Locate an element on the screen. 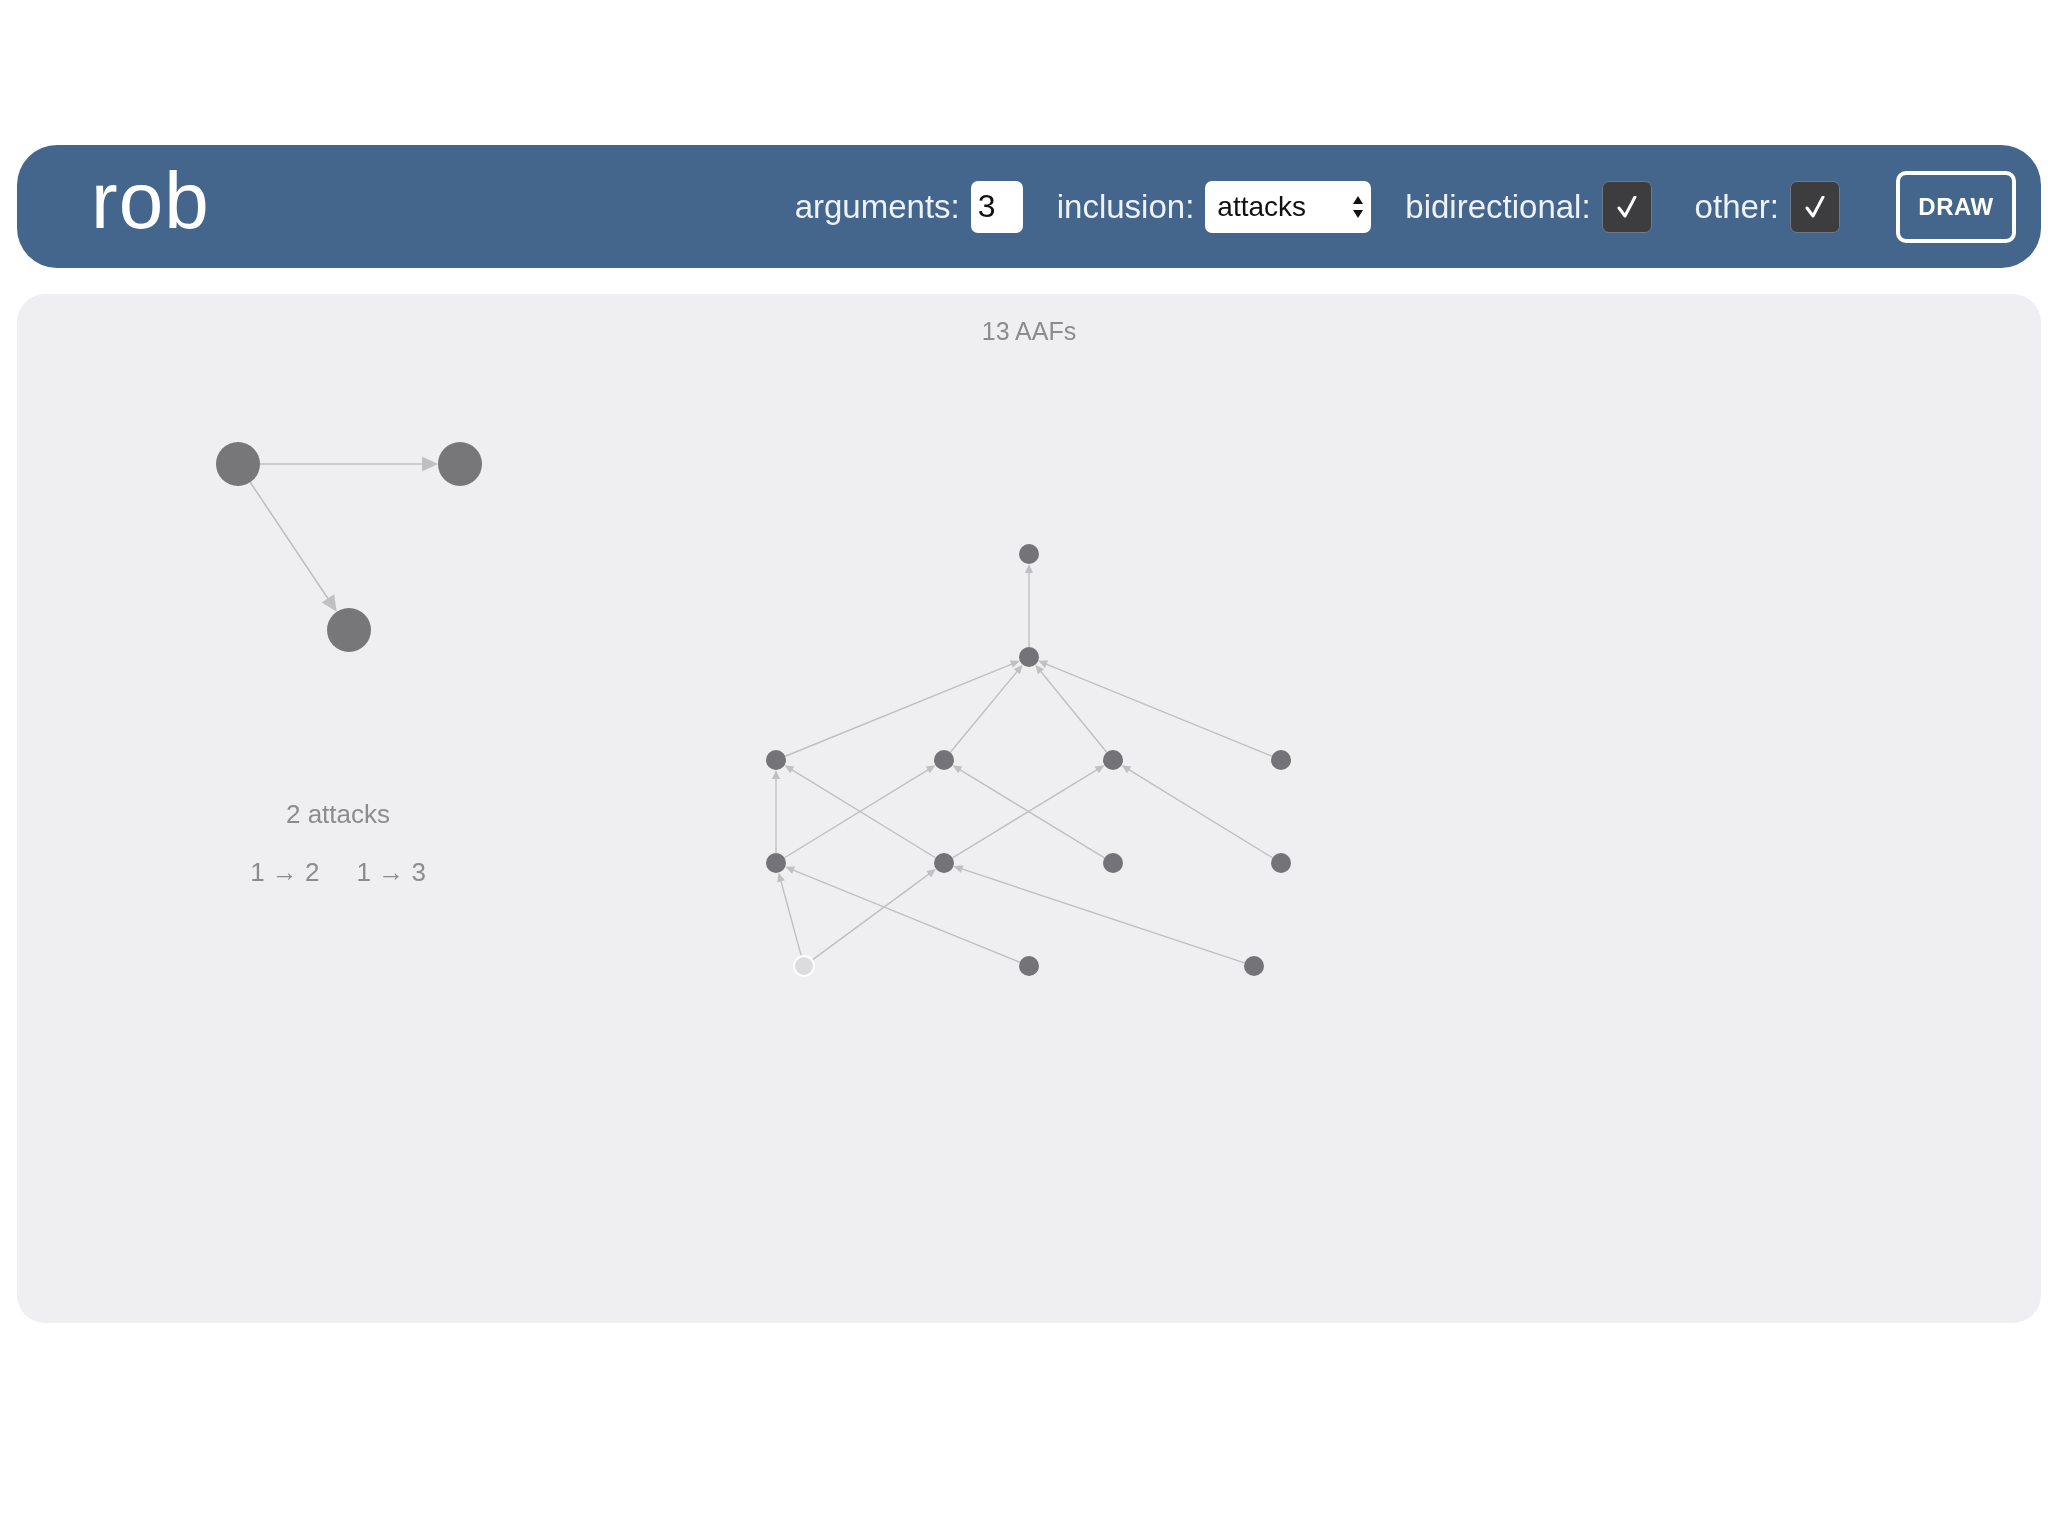 The image size is (2048, 1536). framework-count: 13 AAFs is located at coordinates (1029, 331).